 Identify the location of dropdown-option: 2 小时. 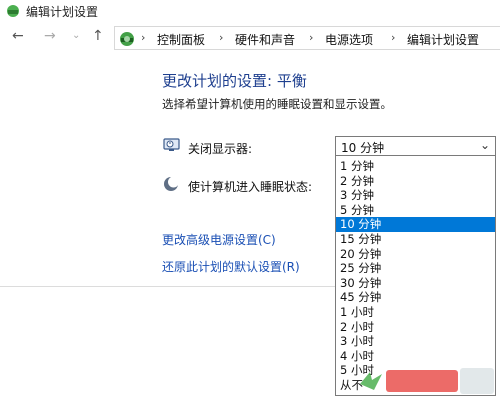
(415, 327).